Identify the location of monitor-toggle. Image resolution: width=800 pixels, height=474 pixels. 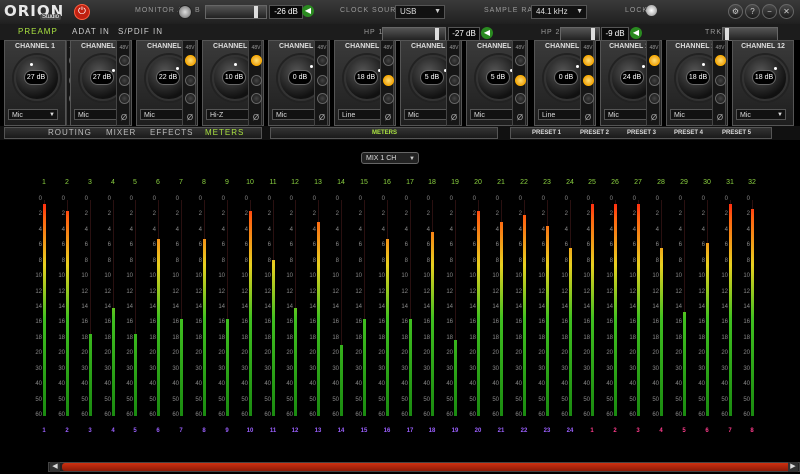
(185, 12).